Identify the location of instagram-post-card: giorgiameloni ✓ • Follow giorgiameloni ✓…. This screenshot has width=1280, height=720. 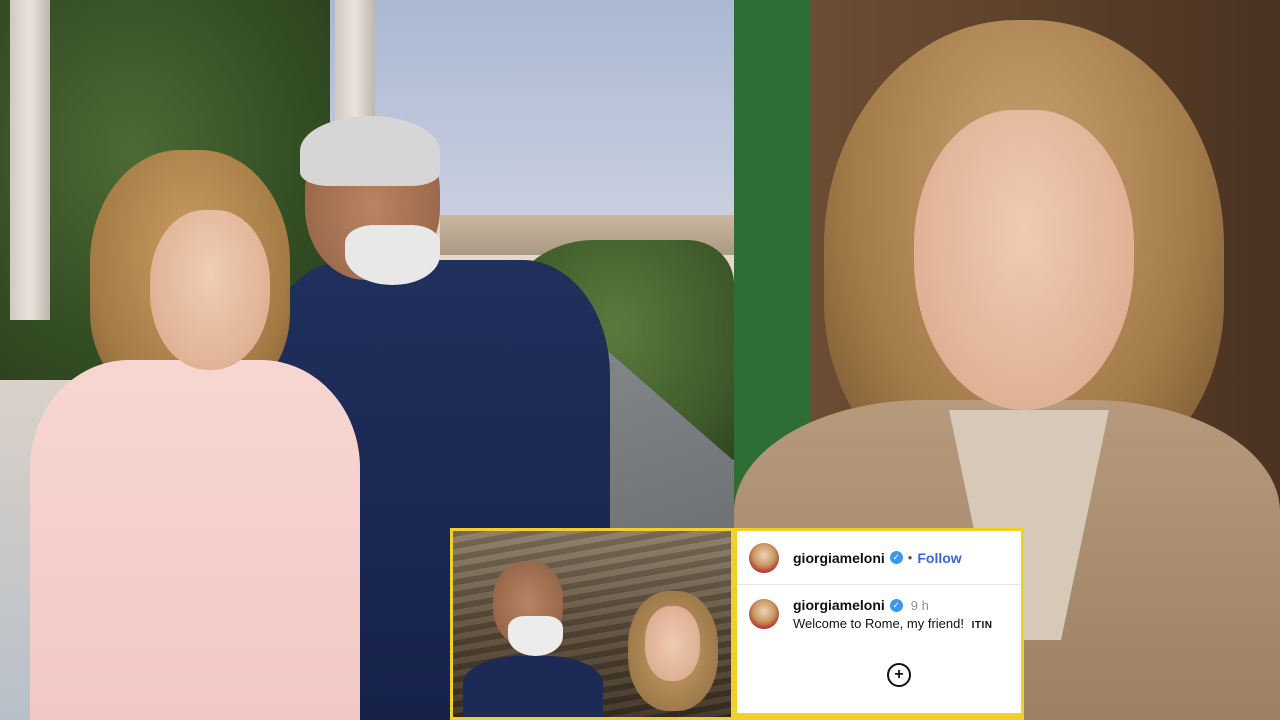
(879, 624).